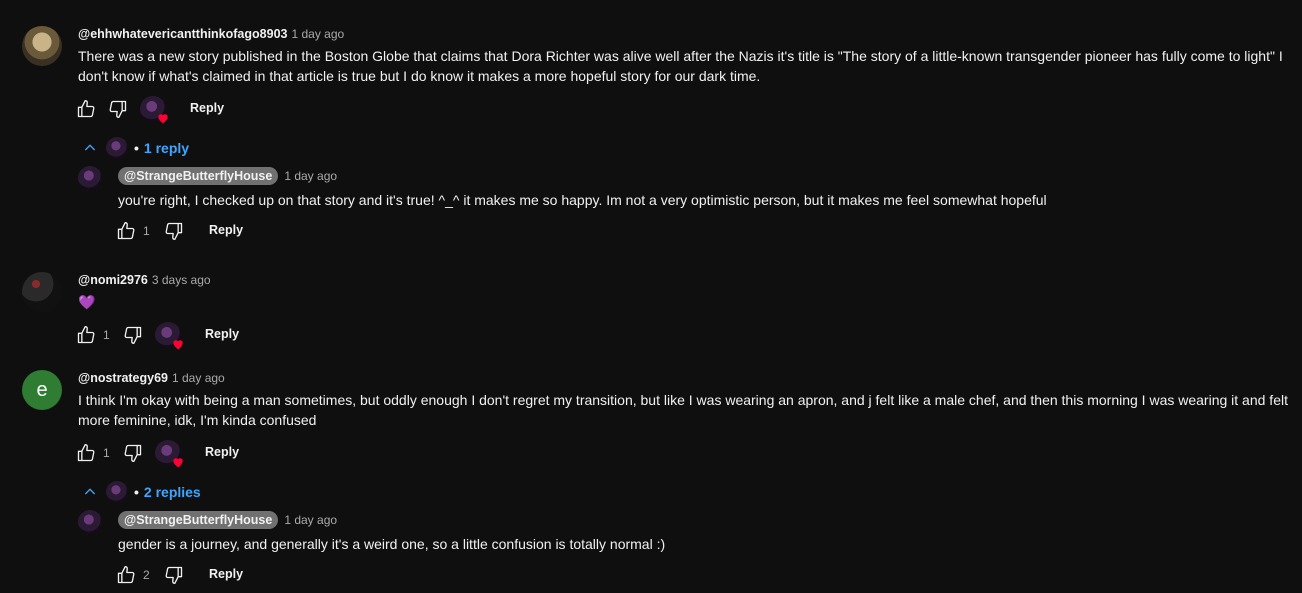 The width and height of the screenshot is (1302, 593). I want to click on avatar: e, so click(42, 390).